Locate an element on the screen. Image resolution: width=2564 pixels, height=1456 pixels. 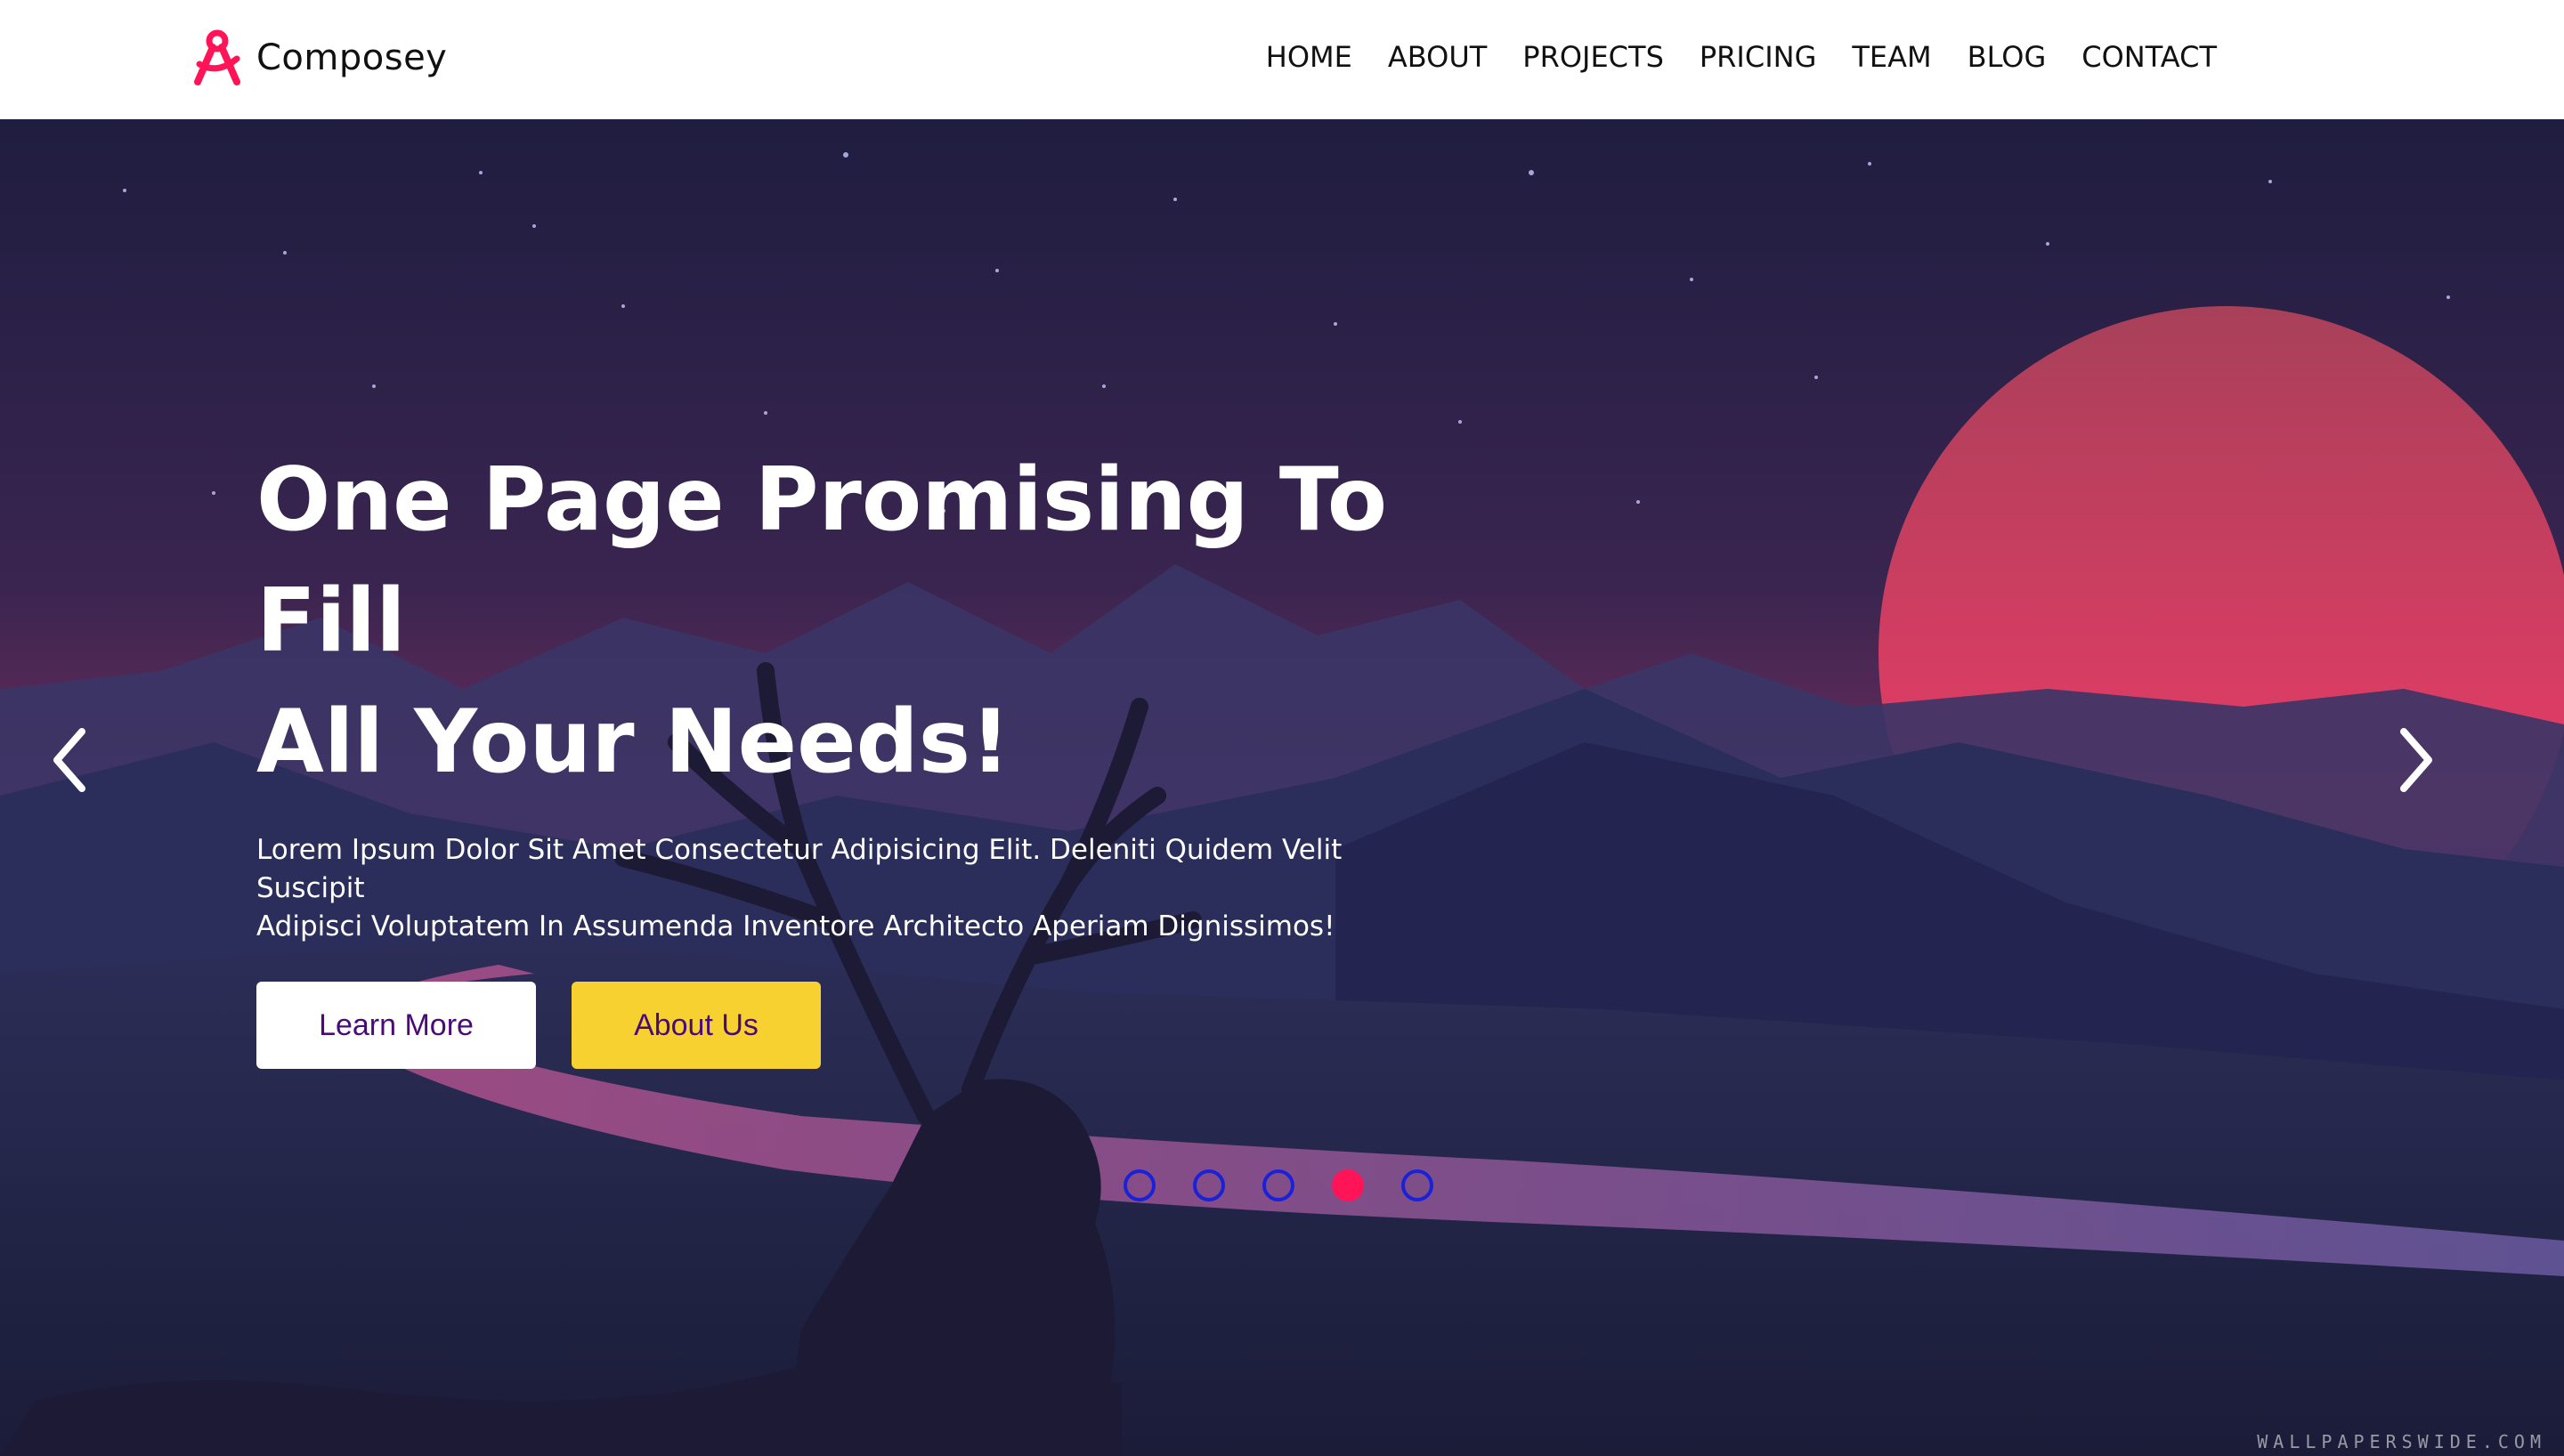
hero-title-line-1: One Page Promising To Fill is located at coordinates (822, 560).